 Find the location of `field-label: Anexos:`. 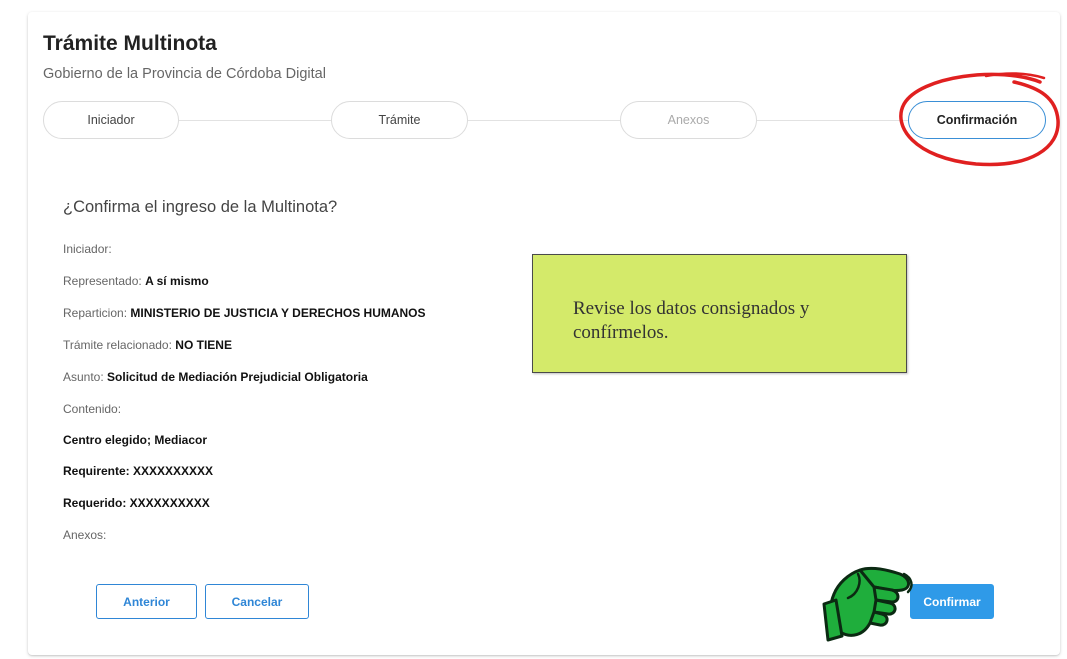

field-label: Anexos: is located at coordinates (85, 535).